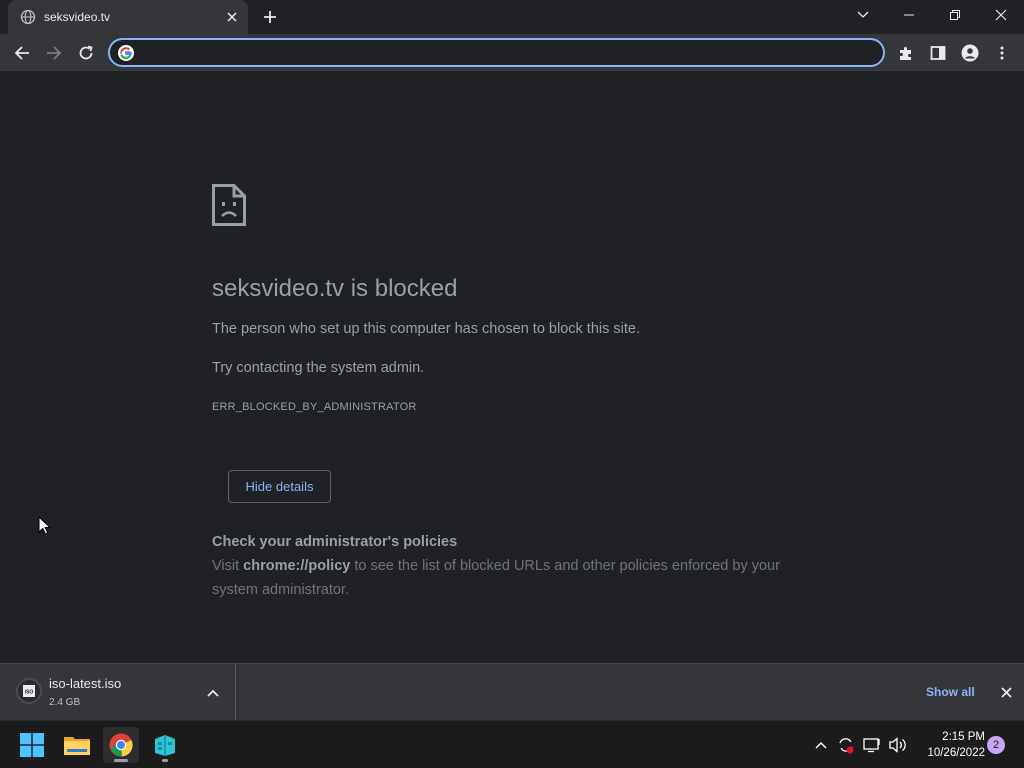  Describe the element at coordinates (279, 486) in the screenshot. I see `hide-details-button: Hide details` at that location.